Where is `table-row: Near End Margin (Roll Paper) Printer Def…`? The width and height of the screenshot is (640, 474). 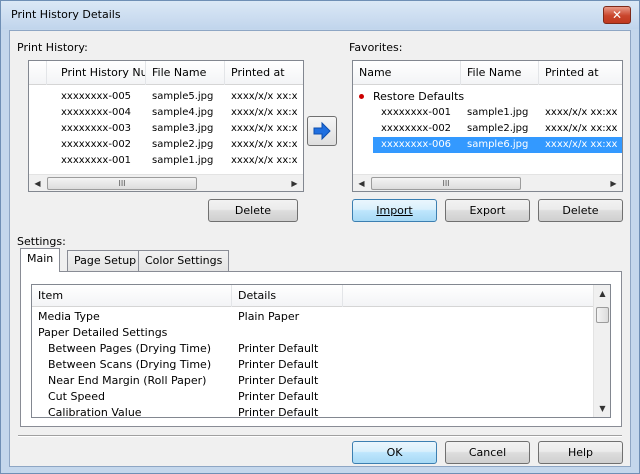
table-row: Near End Margin (Roll Paper) Printer Def… is located at coordinates (321, 381).